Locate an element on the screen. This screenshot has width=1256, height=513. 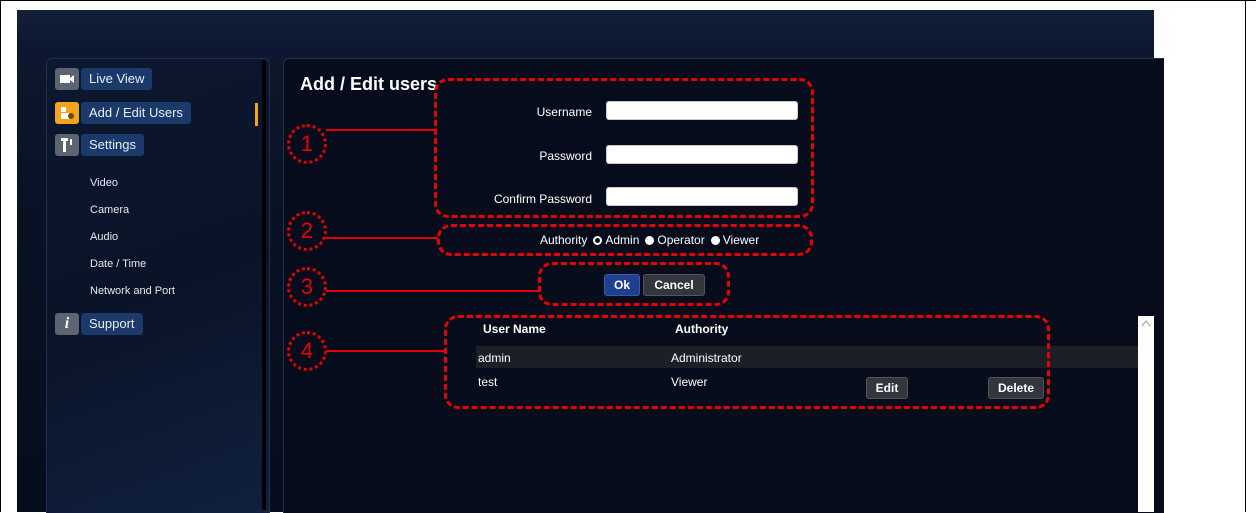
sidebar-item-live-view: Live View is located at coordinates (104, 79).